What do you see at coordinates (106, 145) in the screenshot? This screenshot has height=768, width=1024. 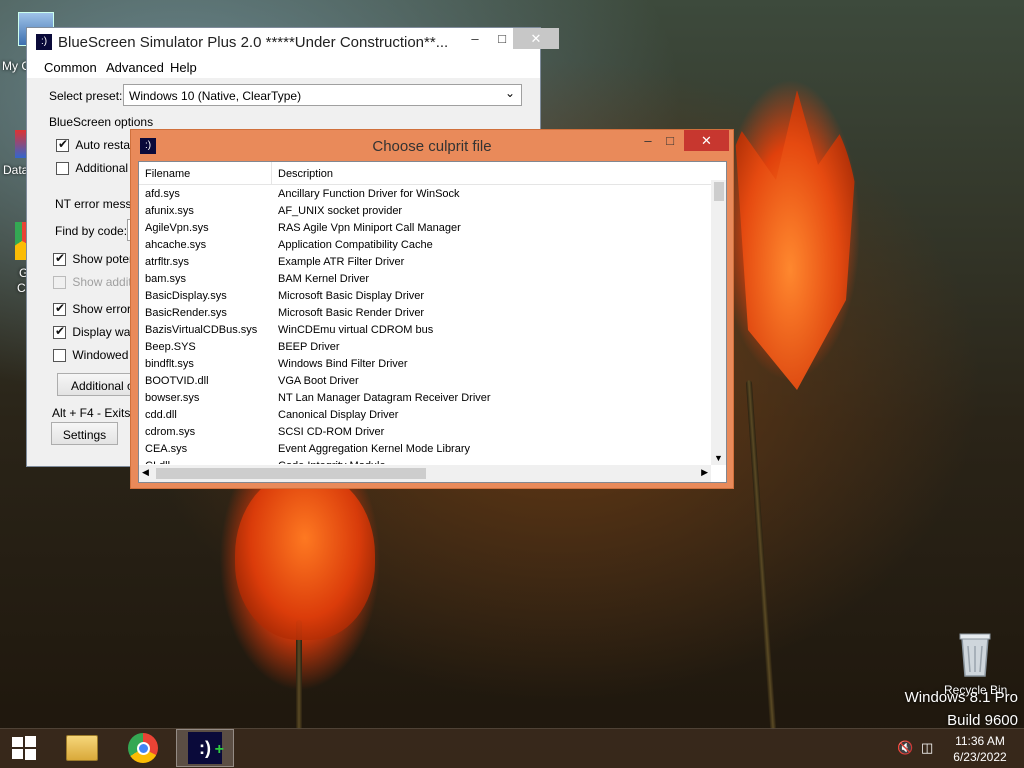 I see `checkbox-label: Auto restart` at bounding box center [106, 145].